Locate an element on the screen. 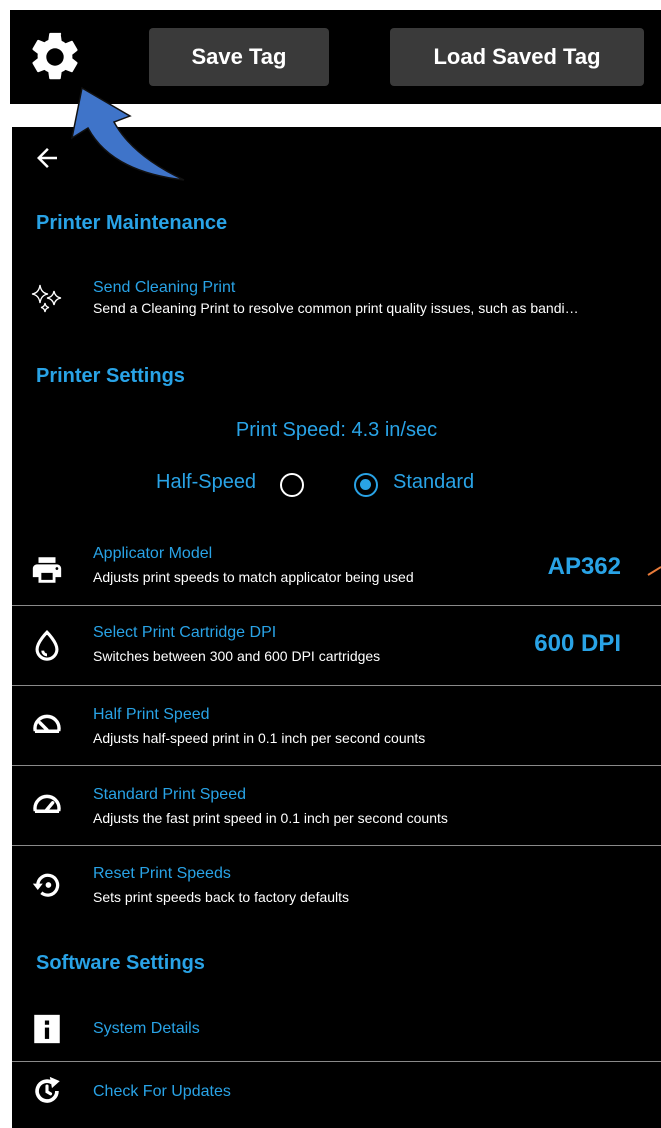 The image size is (661, 1128). section-printer-maintenance: Printer Maintenance is located at coordinates (132, 223).